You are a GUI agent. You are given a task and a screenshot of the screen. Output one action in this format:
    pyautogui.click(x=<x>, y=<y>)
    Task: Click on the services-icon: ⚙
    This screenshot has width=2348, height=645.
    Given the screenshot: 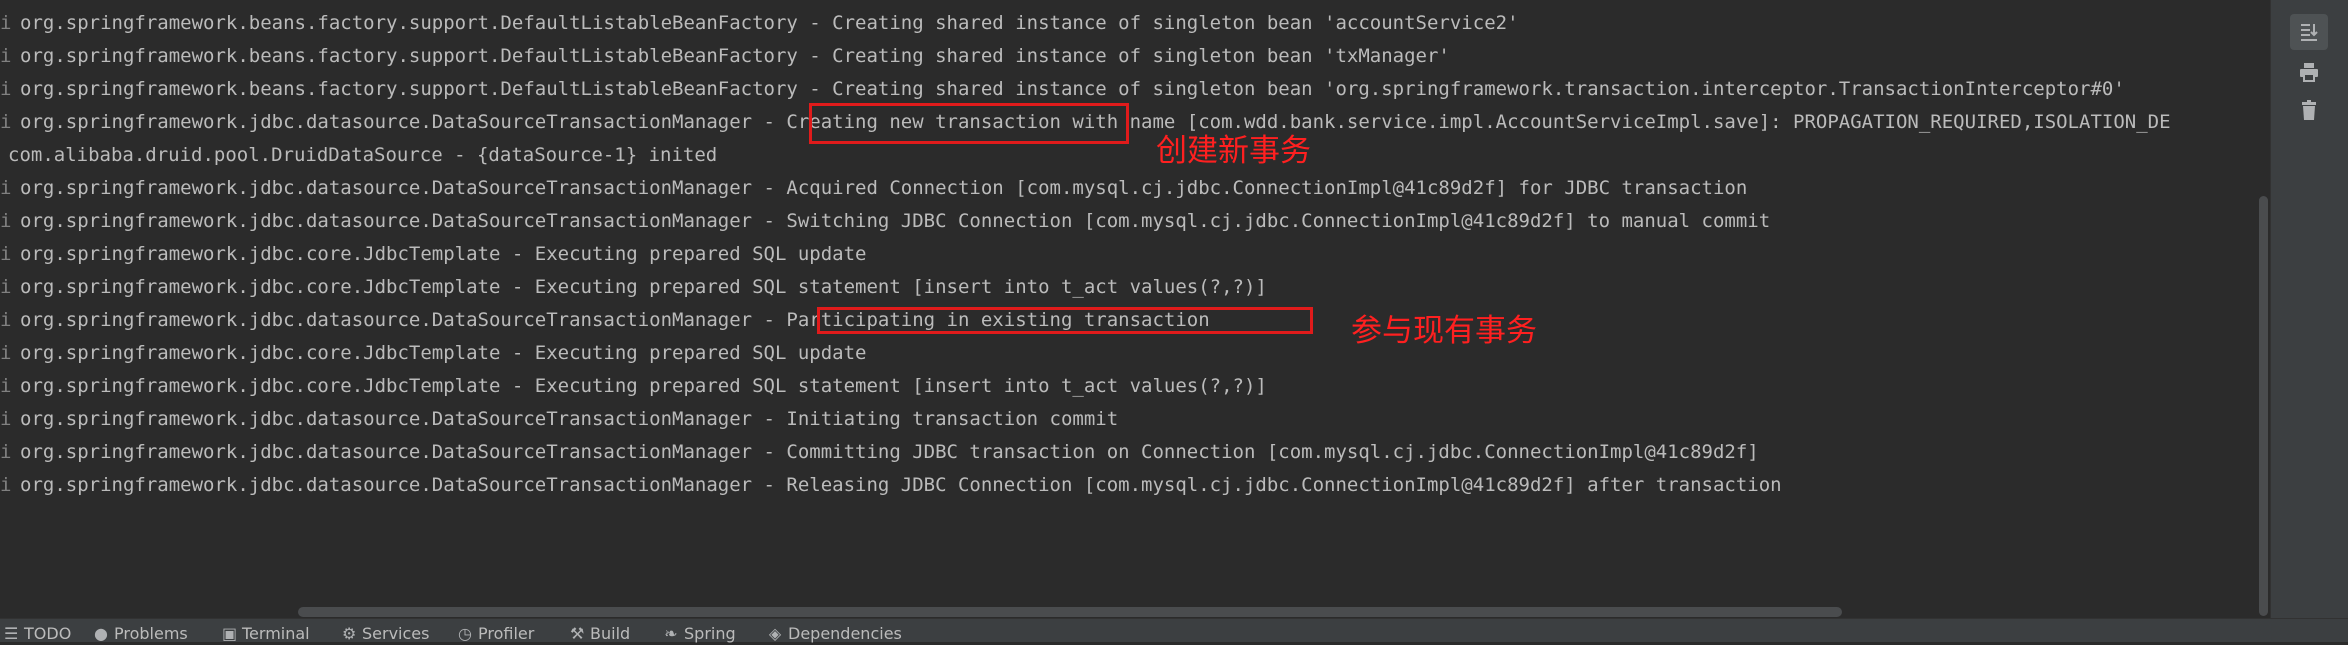 What is the action you would take?
    pyautogui.click(x=349, y=633)
    